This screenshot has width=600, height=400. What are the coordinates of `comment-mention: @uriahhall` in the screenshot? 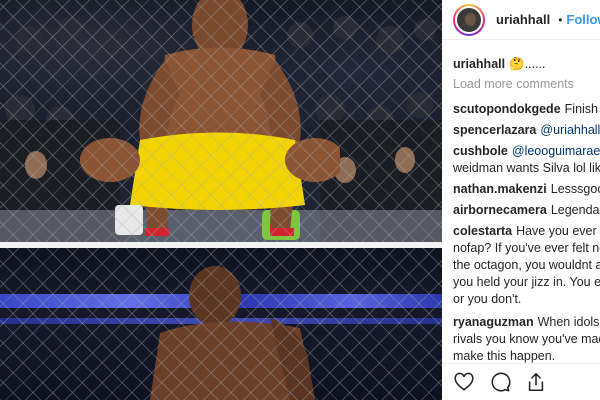 It's located at (570, 130).